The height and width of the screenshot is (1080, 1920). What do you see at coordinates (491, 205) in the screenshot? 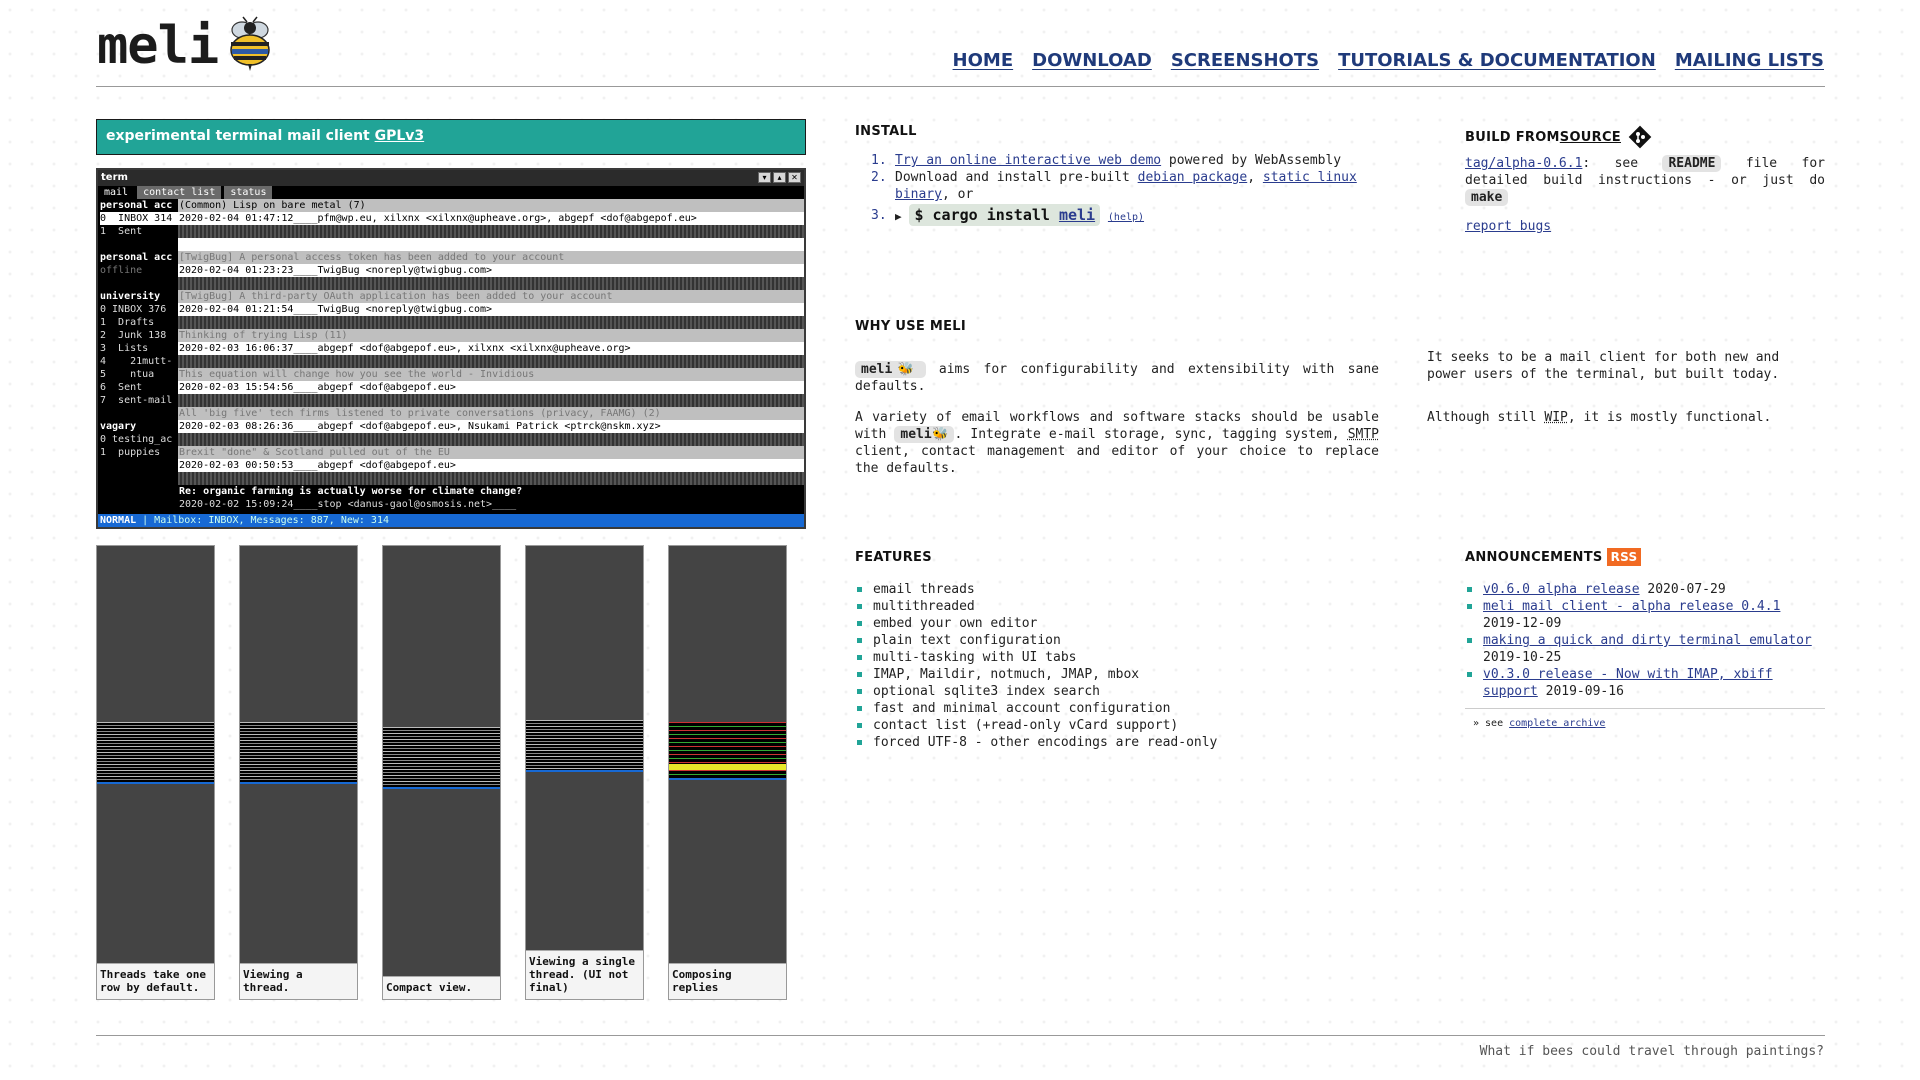
I see `thread-subject: (Common) Lisp on bare metal (7)` at bounding box center [491, 205].